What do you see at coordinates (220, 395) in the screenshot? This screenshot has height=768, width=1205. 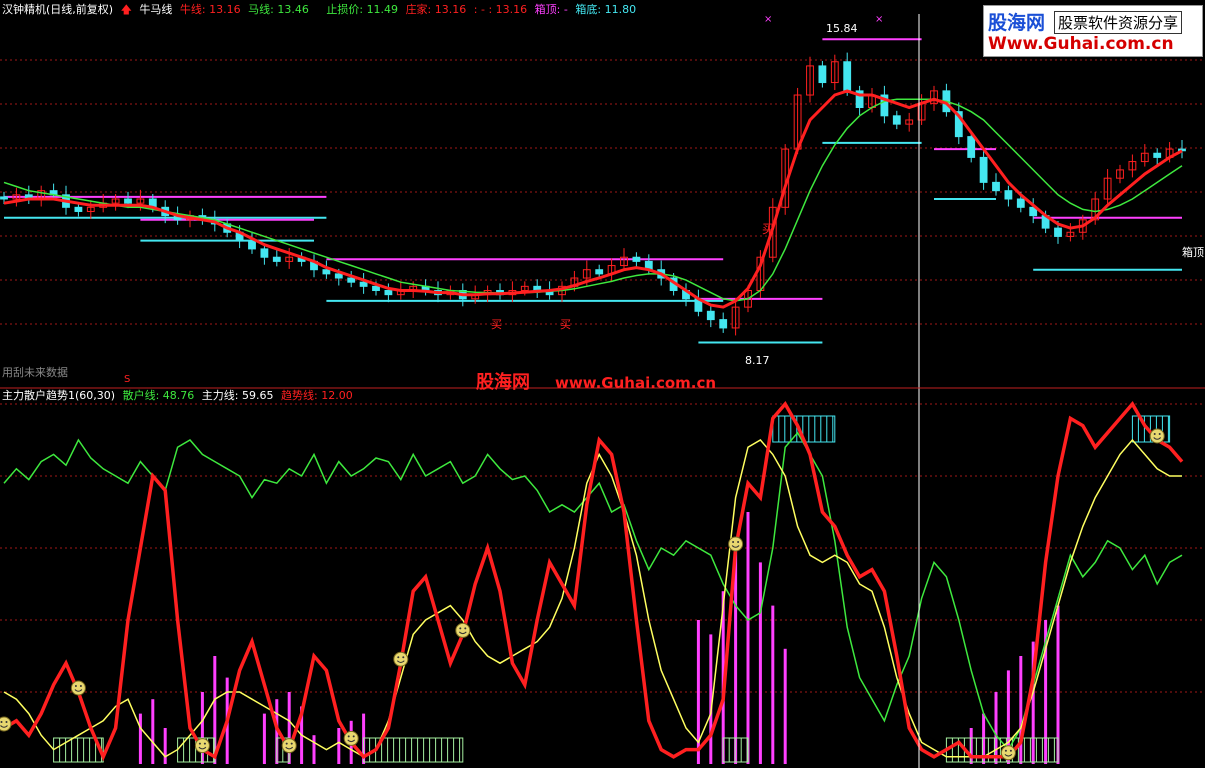 I see `zl-label: 主力线:` at bounding box center [220, 395].